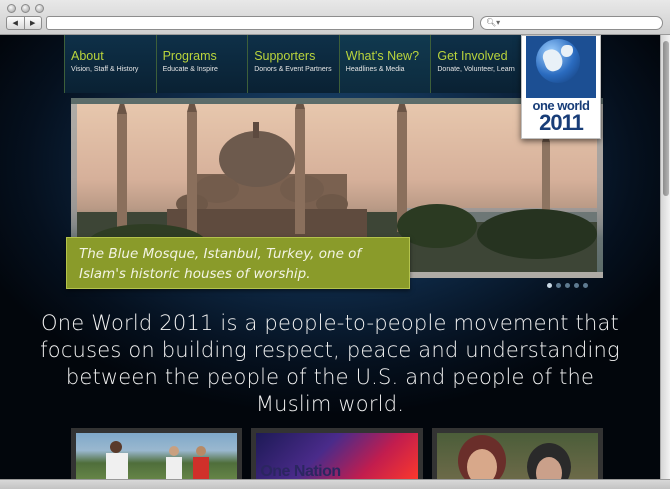  I want to click on nav-item-supporters: Supporters Donors & Event Partners, so click(293, 64).